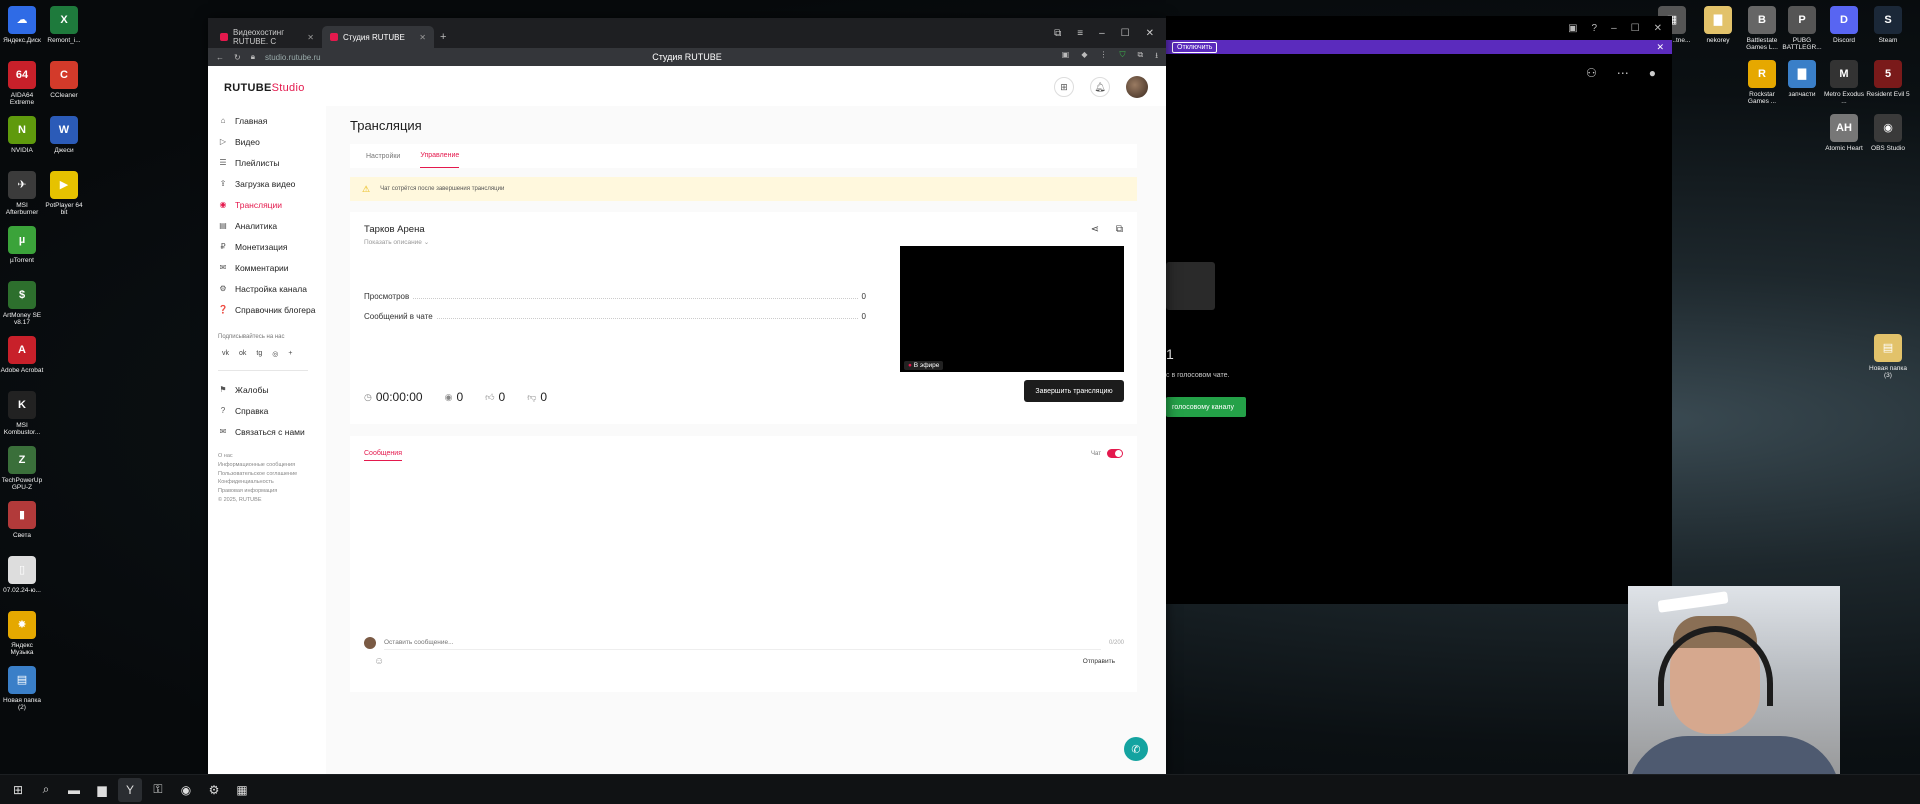 The width and height of the screenshot is (1920, 804). Describe the element at coordinates (1595, 28) in the screenshot. I see `help-icon: ?` at that location.